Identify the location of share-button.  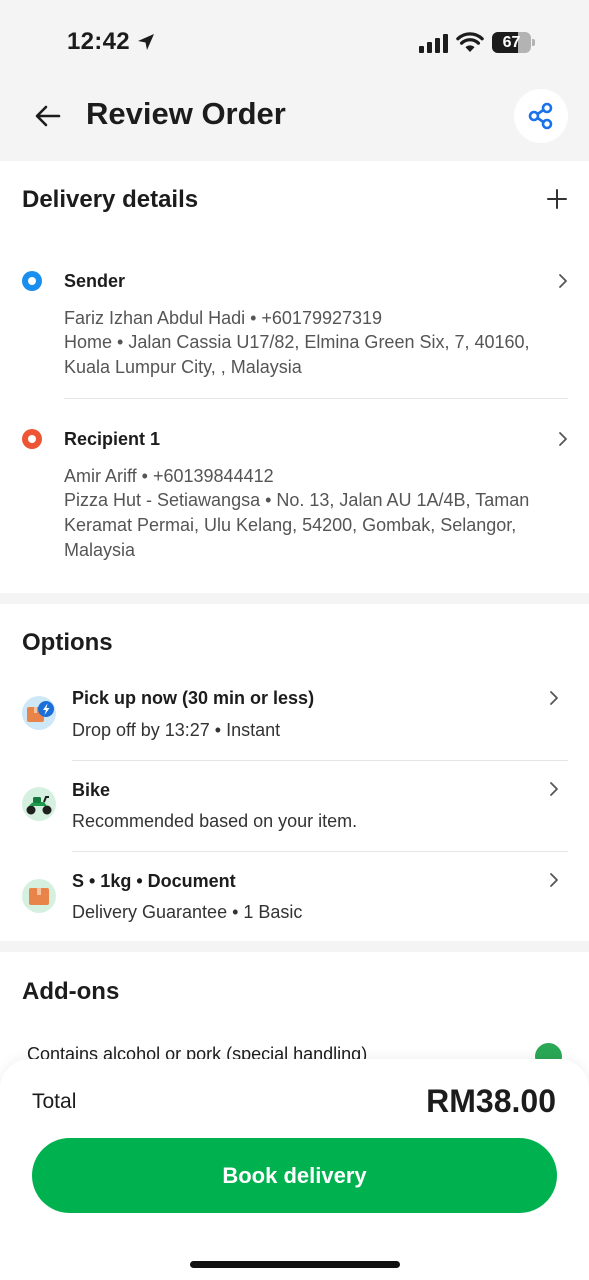
(541, 116).